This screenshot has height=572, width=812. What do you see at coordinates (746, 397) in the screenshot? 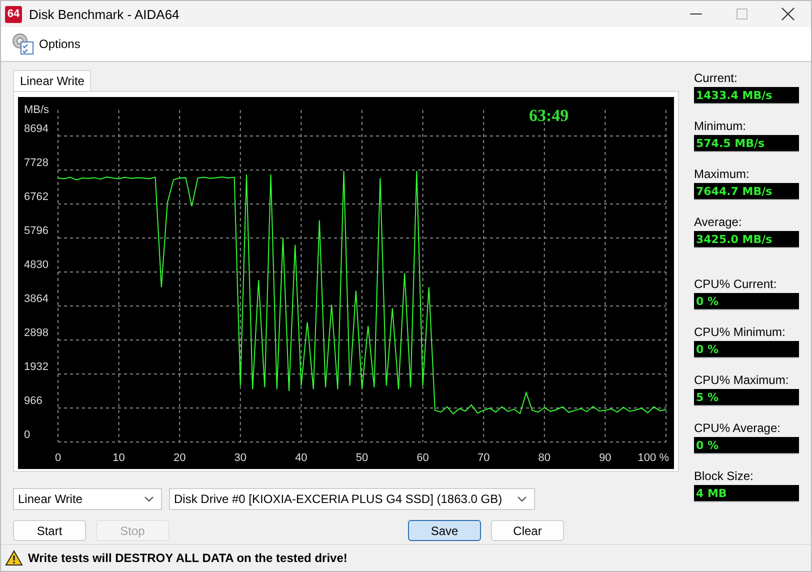
I see `stat-value: 5 %` at bounding box center [746, 397].